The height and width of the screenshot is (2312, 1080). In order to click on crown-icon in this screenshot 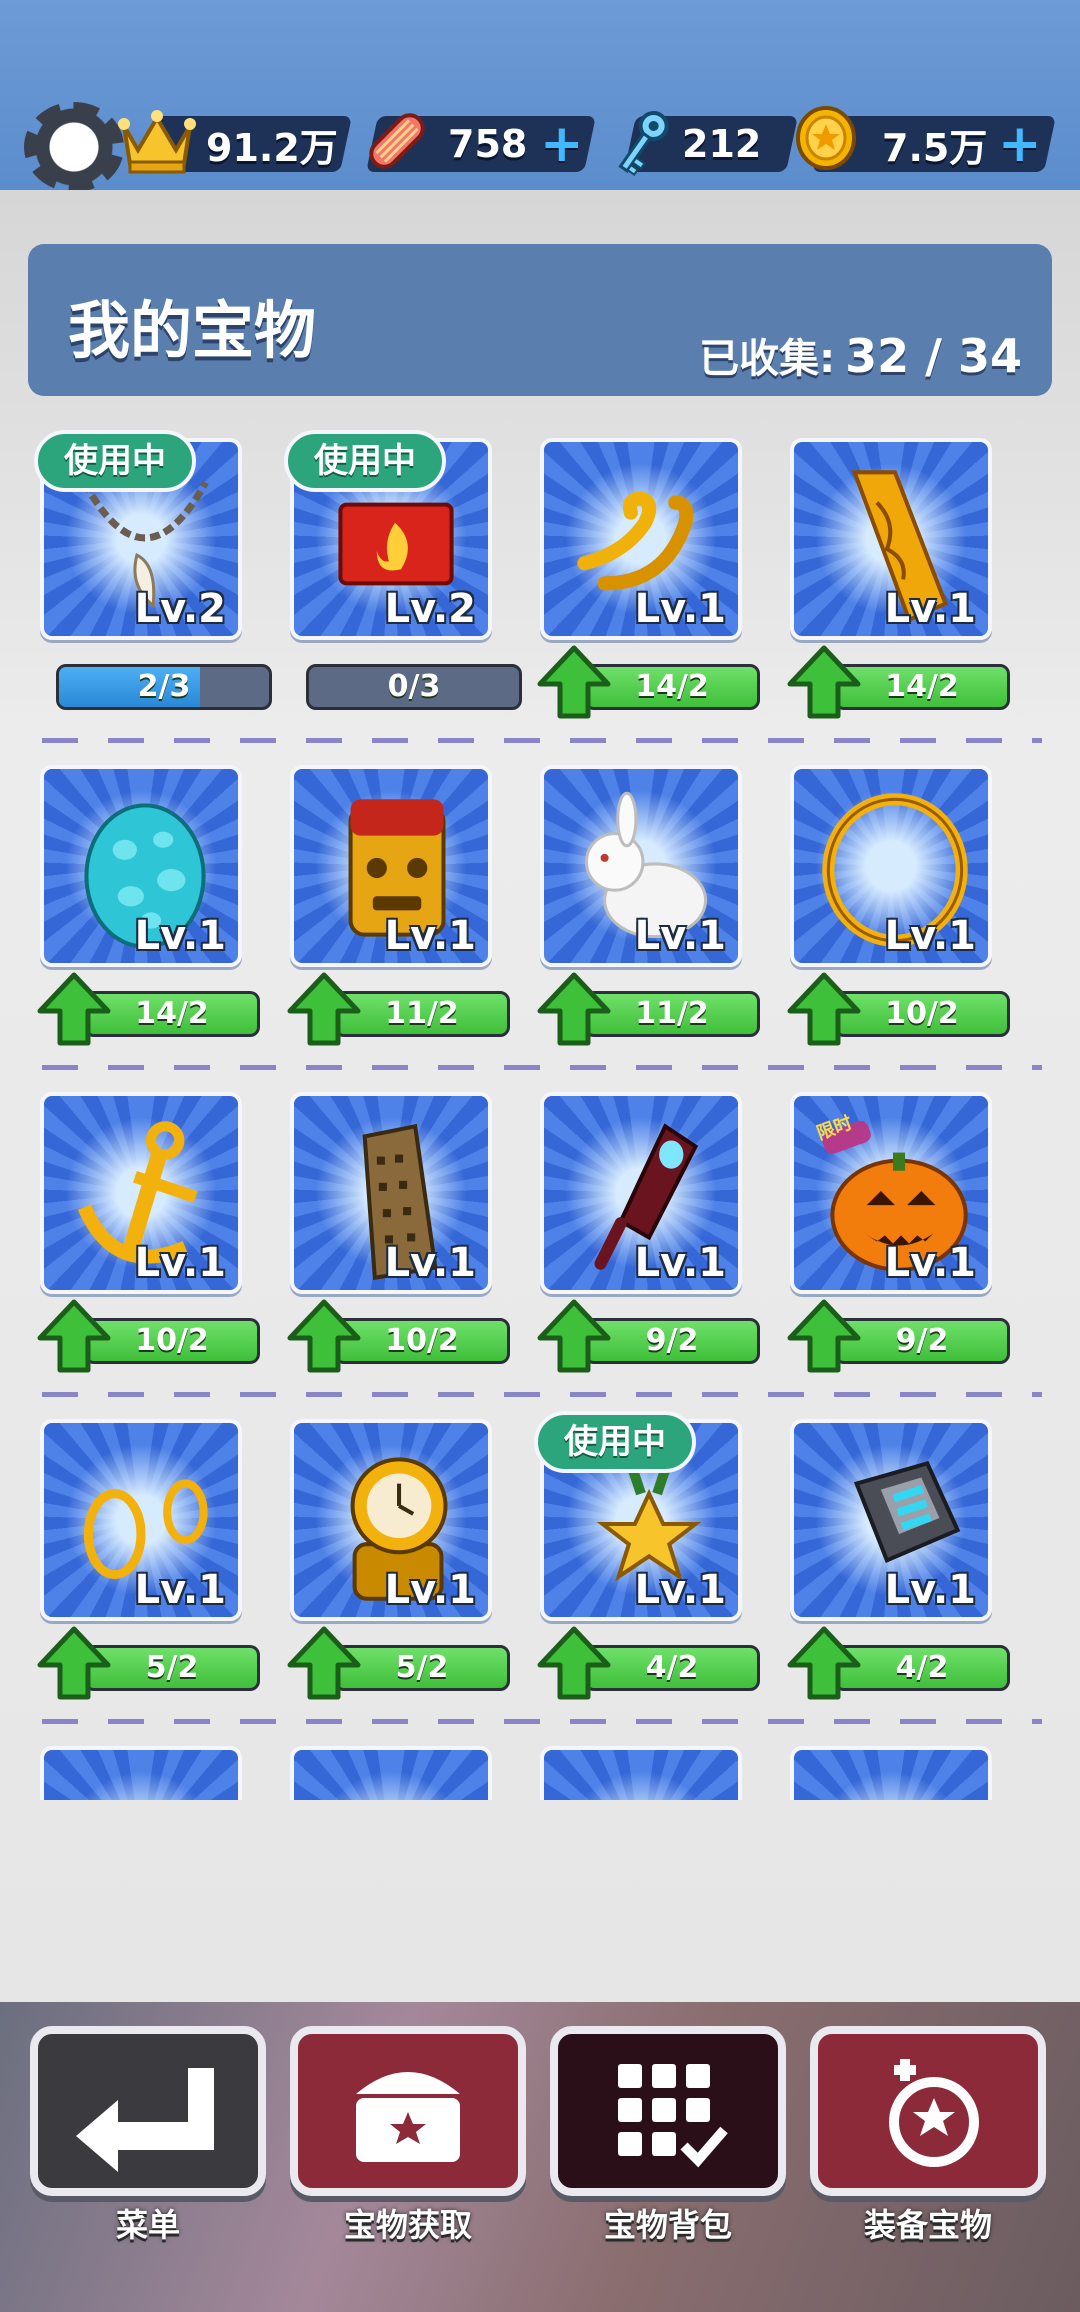, I will do `click(157, 142)`.